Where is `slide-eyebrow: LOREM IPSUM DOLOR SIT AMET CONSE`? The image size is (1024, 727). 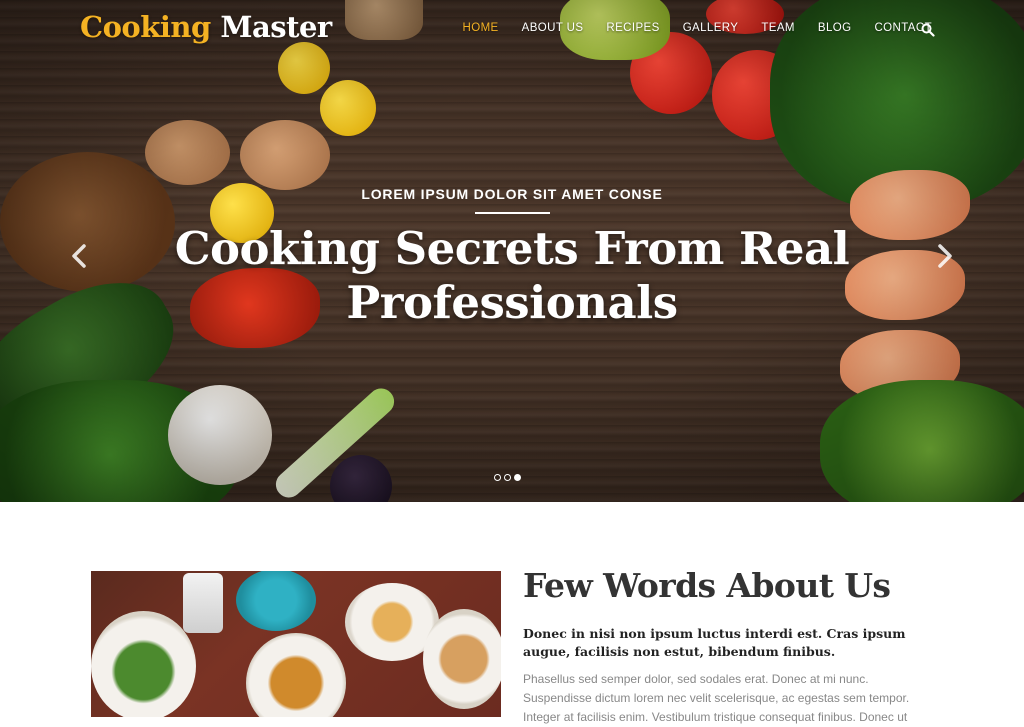
slide-eyebrow: LOREM IPSUM DOLOR SIT AMET CONSE is located at coordinates (512, 194).